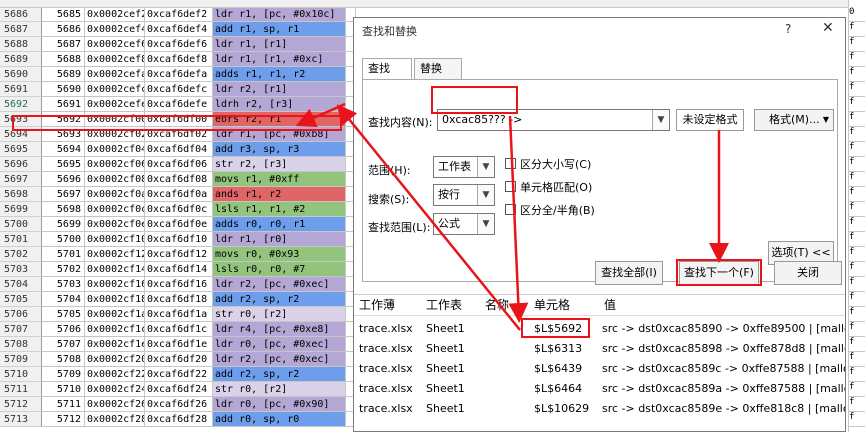 The width and height of the screenshot is (865, 432). I want to click on row-number: 5699, so click(21, 209).